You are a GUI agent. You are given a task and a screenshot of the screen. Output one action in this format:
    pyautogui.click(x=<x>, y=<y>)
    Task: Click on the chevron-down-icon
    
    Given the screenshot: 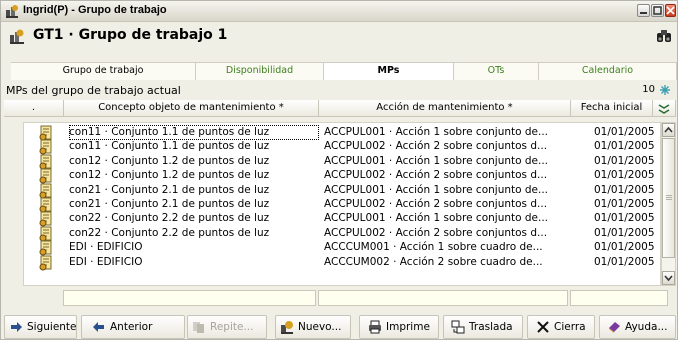 What is the action you would take?
    pyautogui.click(x=668, y=278)
    